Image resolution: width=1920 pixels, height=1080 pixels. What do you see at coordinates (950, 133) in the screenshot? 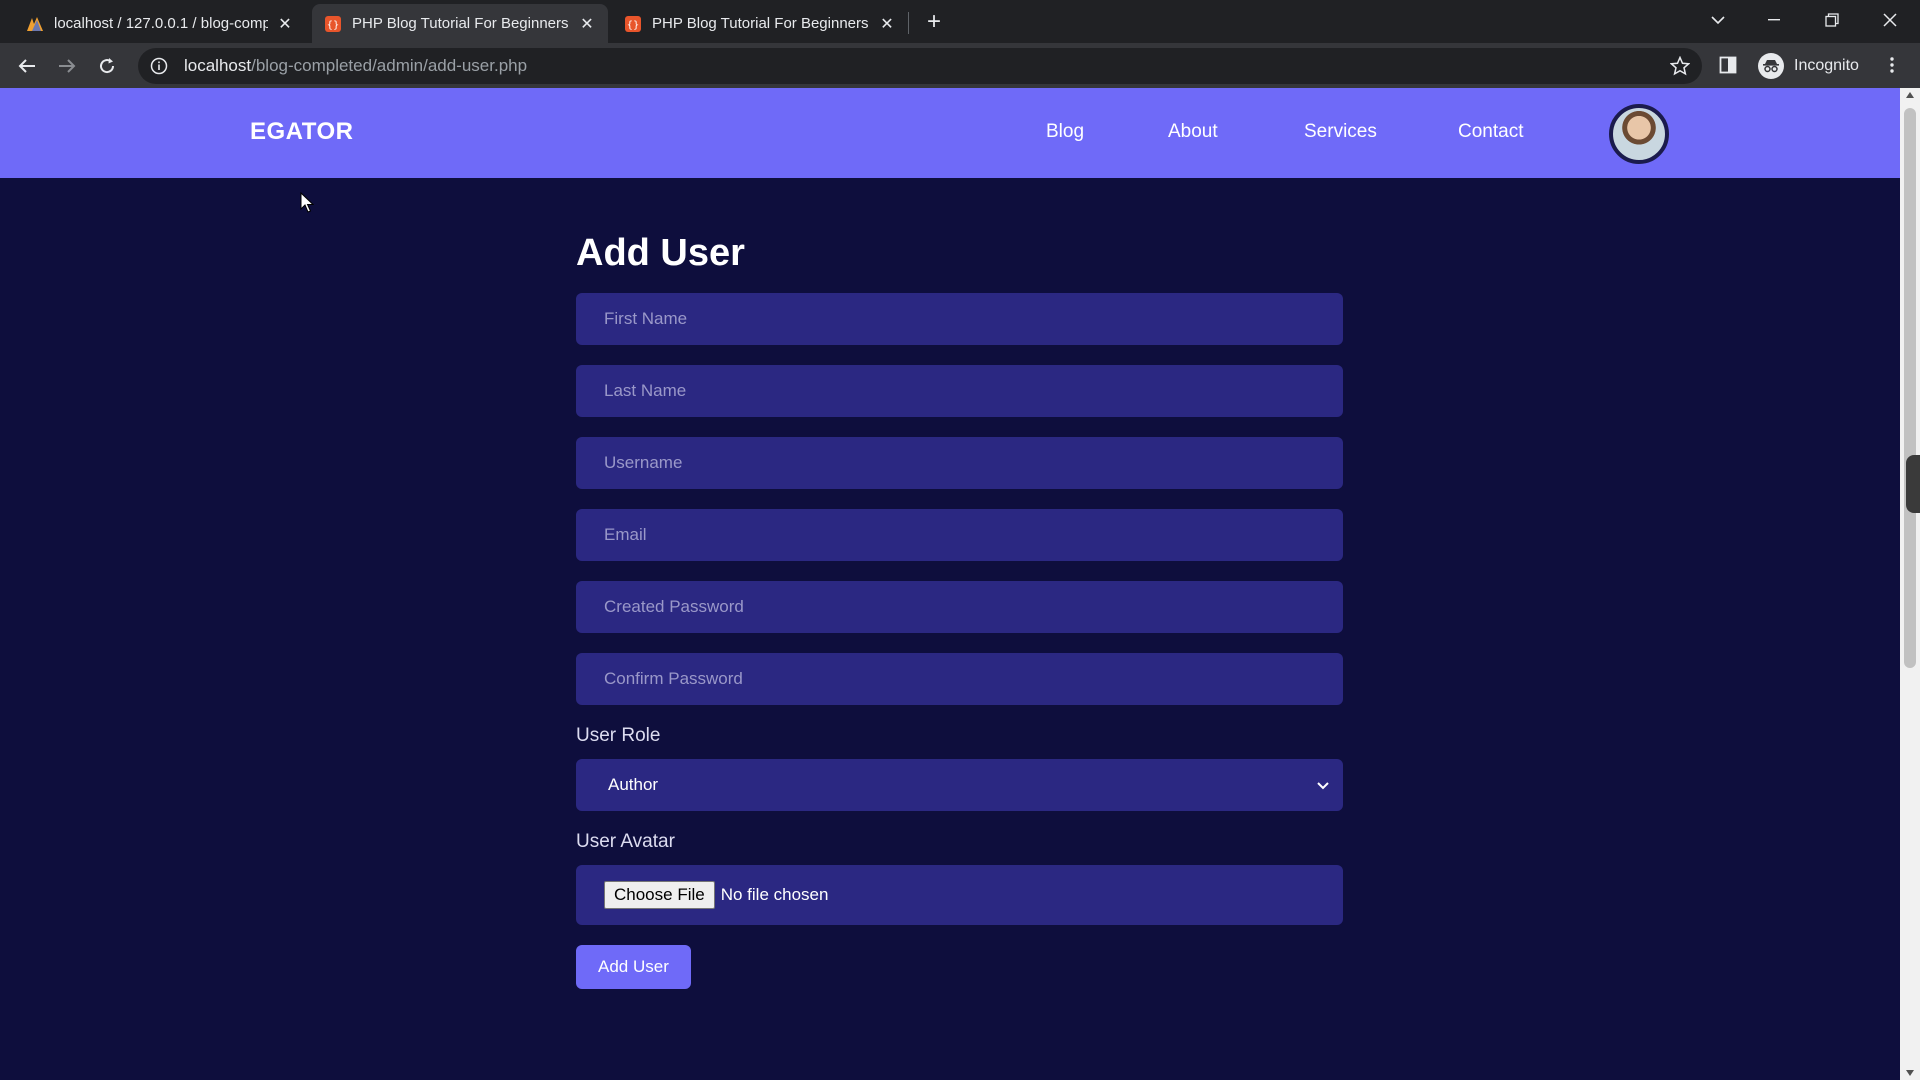
I see `site-navbar: EGATOR Blog About Services Contact` at bounding box center [950, 133].